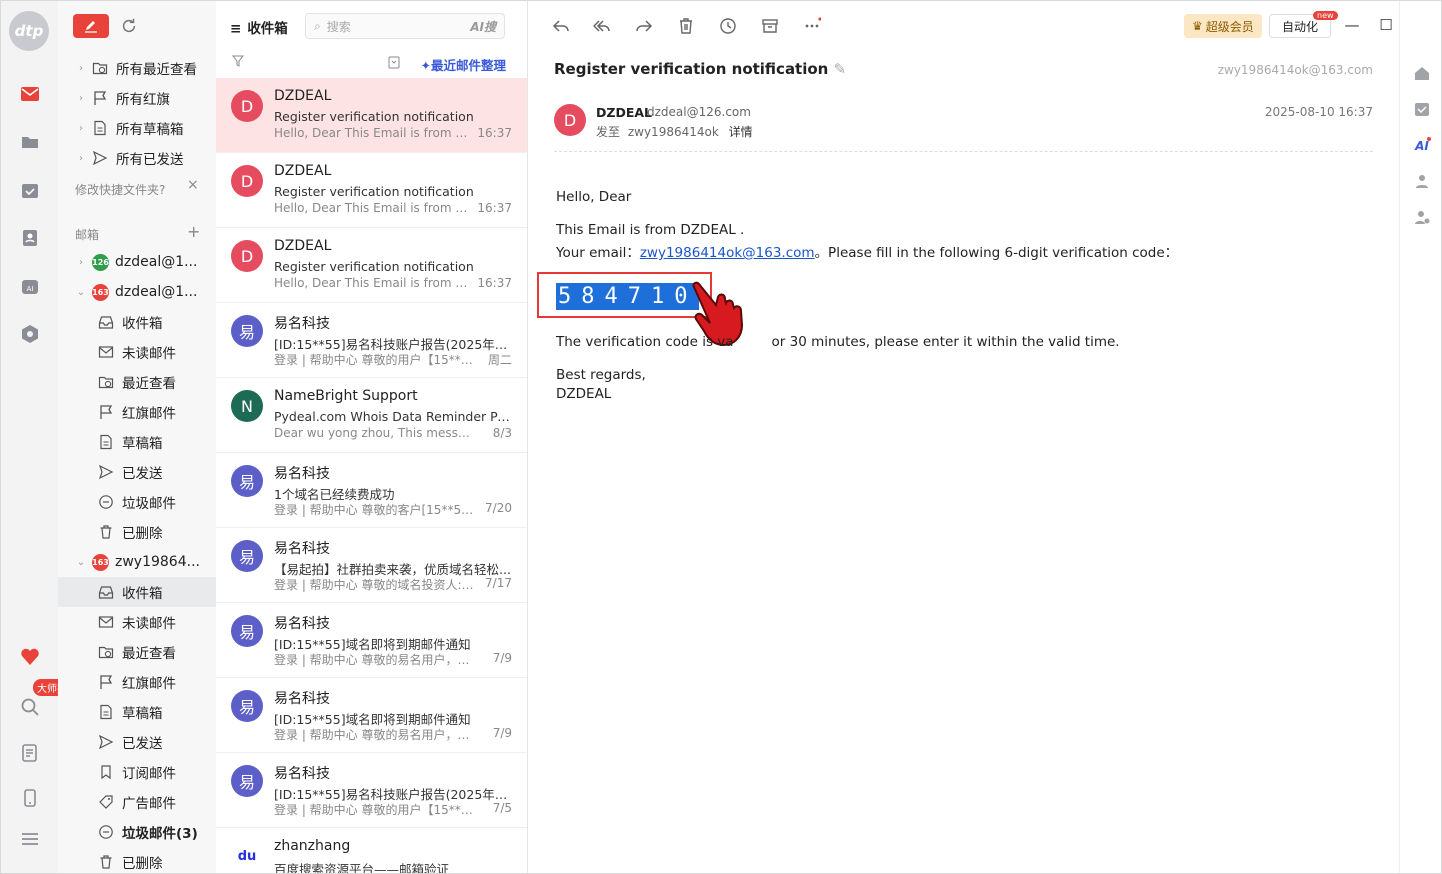 The height and width of the screenshot is (874, 1442). Describe the element at coordinates (120, 189) in the screenshot. I see `modify-shortcut-link: 修改快捷文件夹?` at that location.